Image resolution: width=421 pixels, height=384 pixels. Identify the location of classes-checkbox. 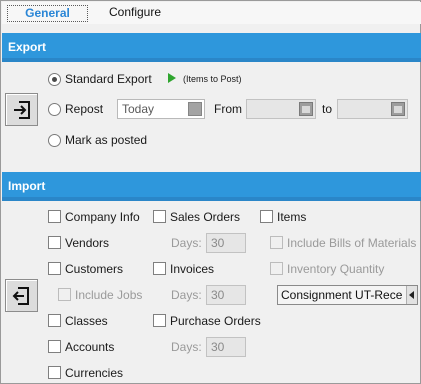
(54, 320).